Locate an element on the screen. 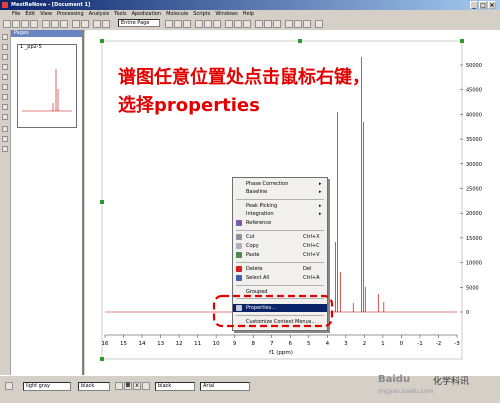 Image resolution: width=500 pixels, height=403 pixels. annotation-text: 谱图任意位置处点击鼠标右键， 选择properties is located at coordinates (283, 92).